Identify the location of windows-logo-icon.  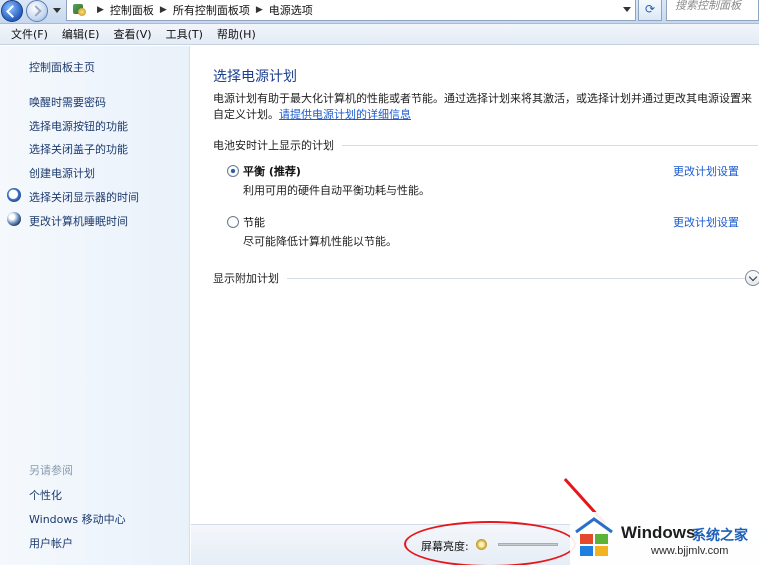
(594, 536).